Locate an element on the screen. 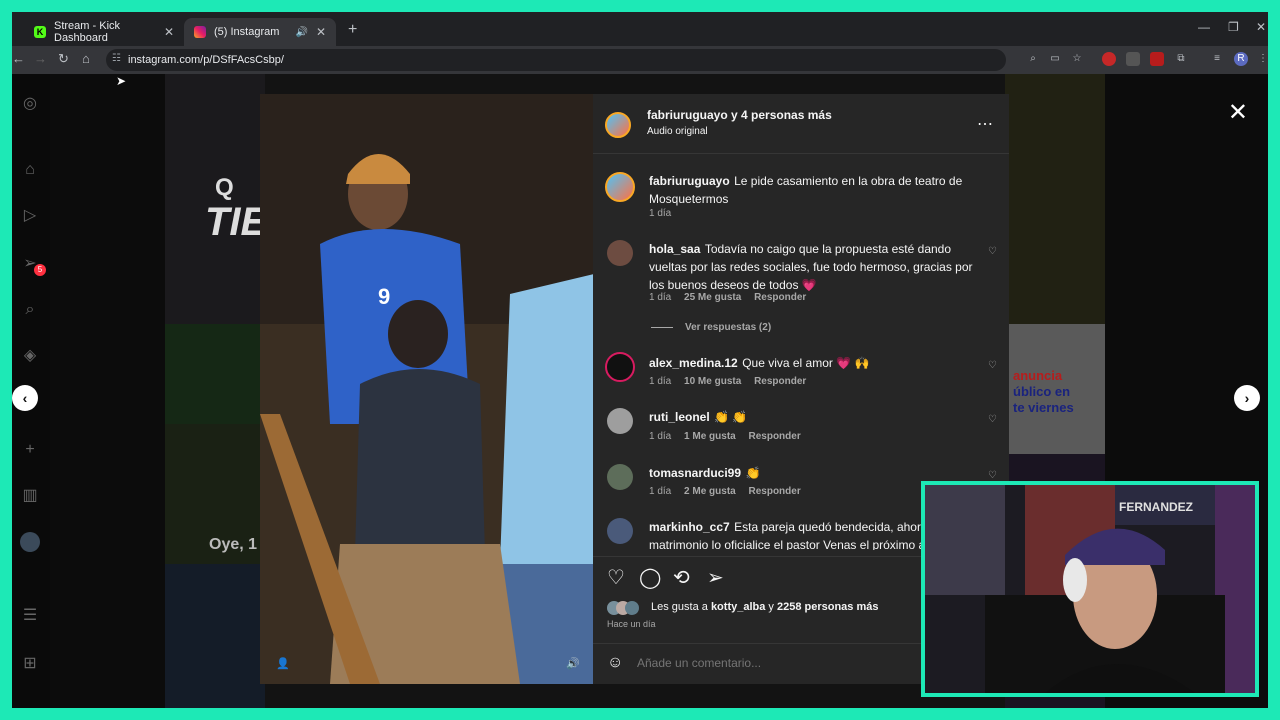  puzzle-icon: ⧉ is located at coordinates (1181, 59).